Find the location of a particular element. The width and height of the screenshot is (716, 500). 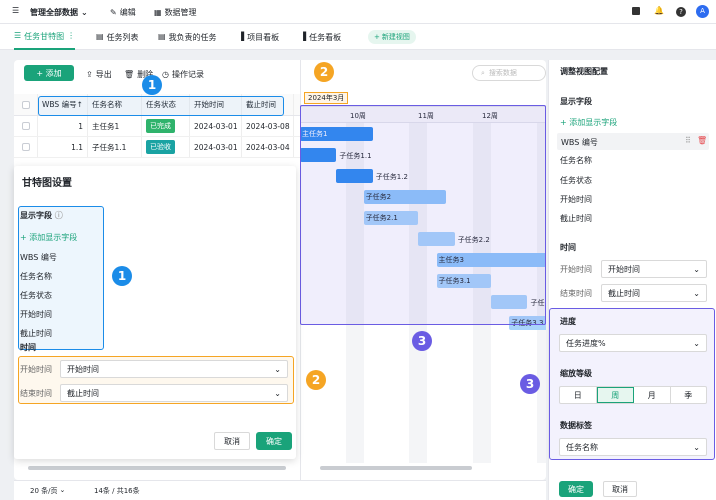

row-status: 已验收 is located at coordinates (166, 147).